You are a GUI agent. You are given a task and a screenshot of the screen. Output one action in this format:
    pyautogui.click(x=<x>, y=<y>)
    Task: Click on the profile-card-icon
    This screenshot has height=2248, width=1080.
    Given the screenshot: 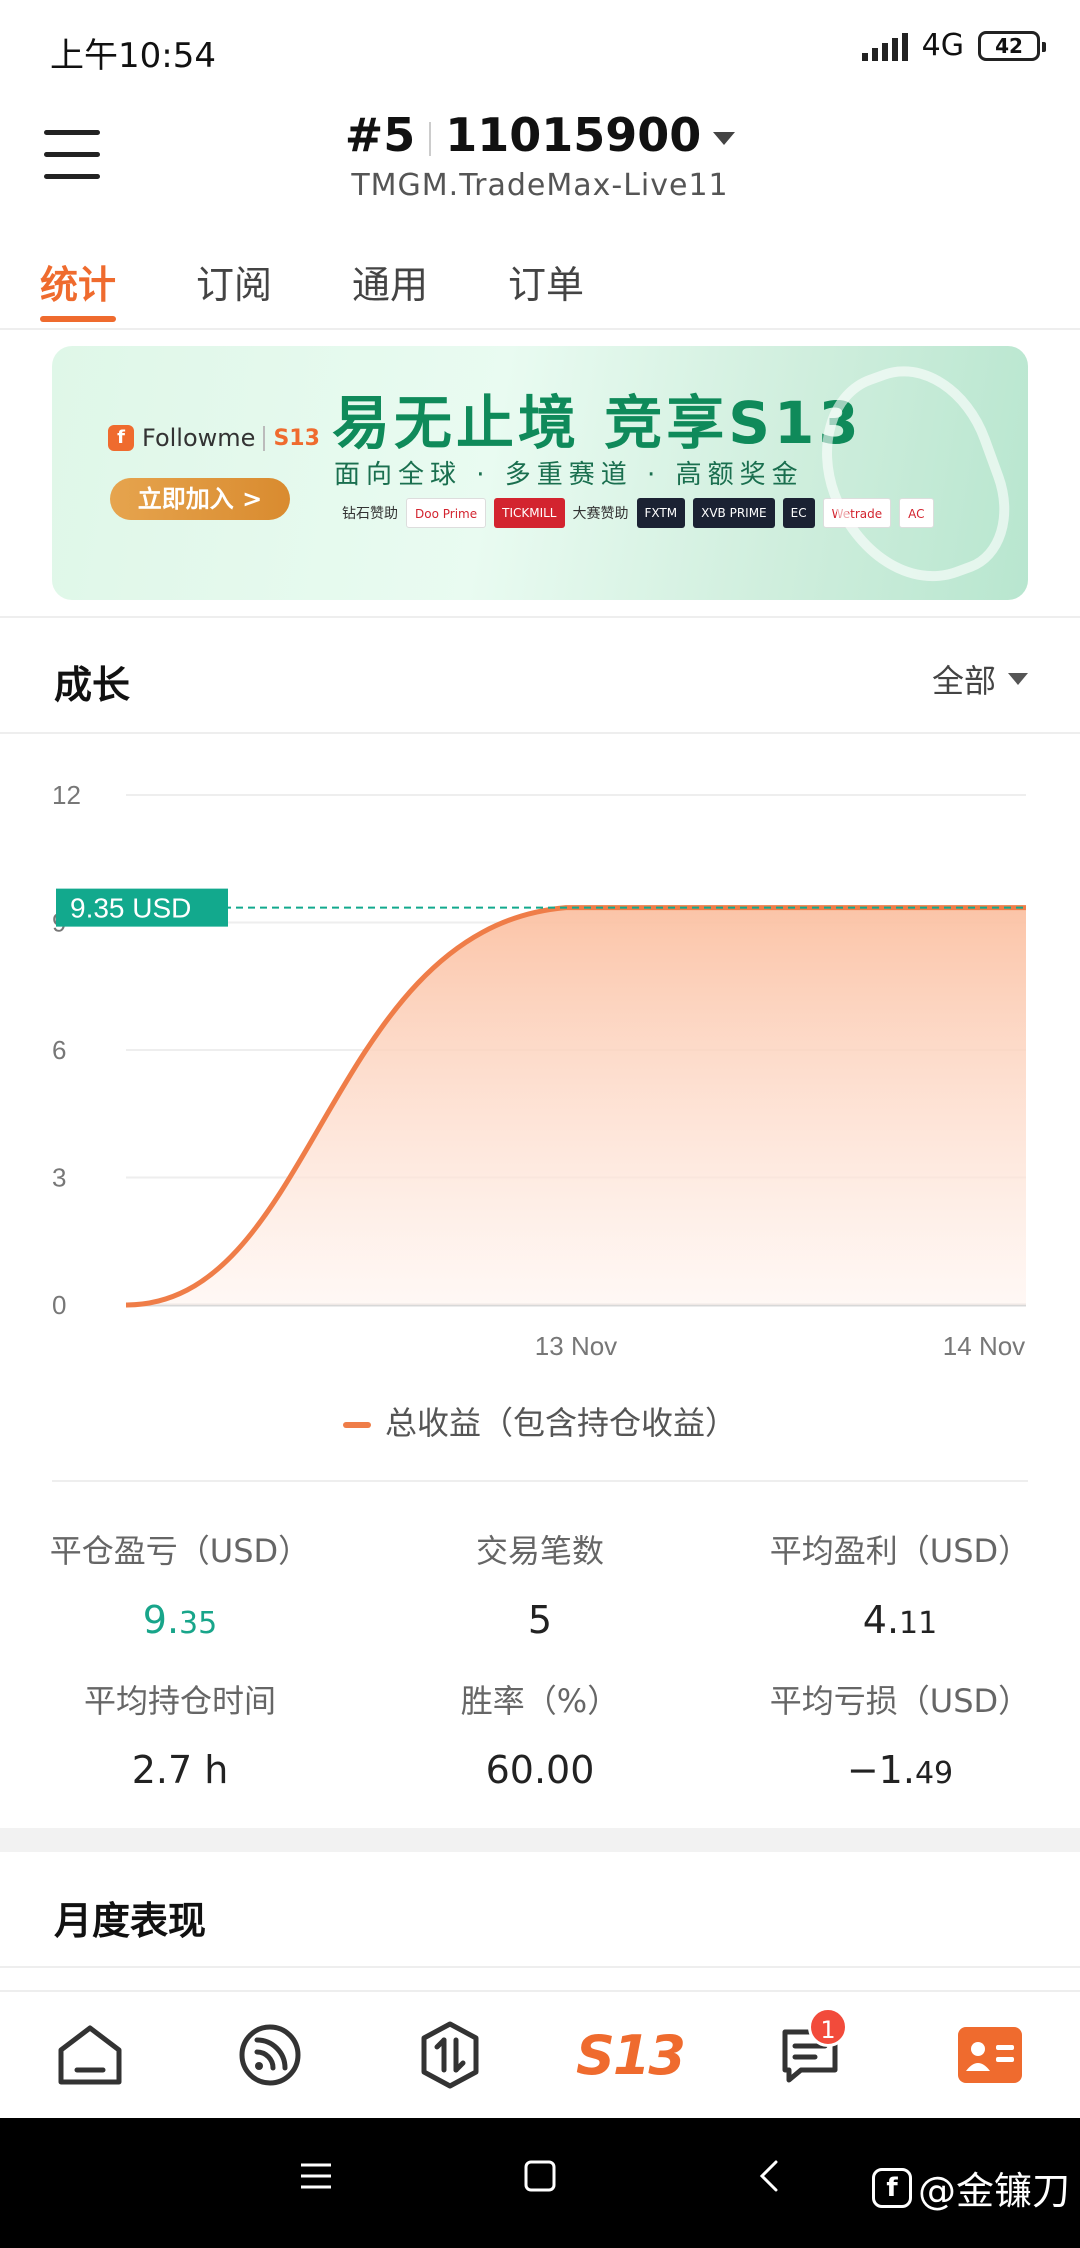 What is the action you would take?
    pyautogui.click(x=990, y=2055)
    